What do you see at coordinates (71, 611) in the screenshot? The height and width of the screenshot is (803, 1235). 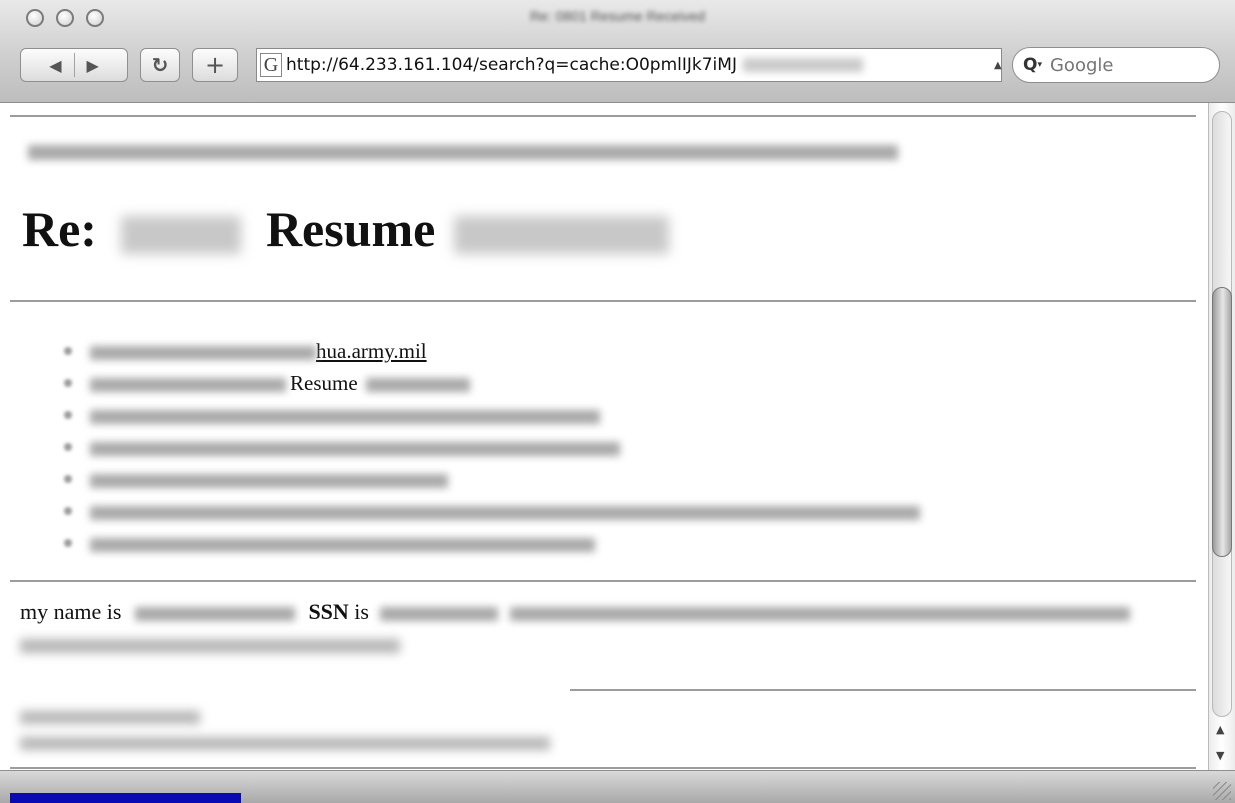 I see `body-prefix: my name is` at bounding box center [71, 611].